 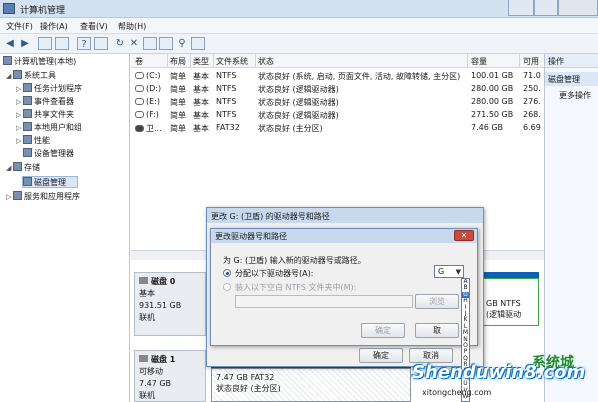 What do you see at coordinates (437, 301) in the screenshot?
I see `browse-button: 浏览` at bounding box center [437, 301].